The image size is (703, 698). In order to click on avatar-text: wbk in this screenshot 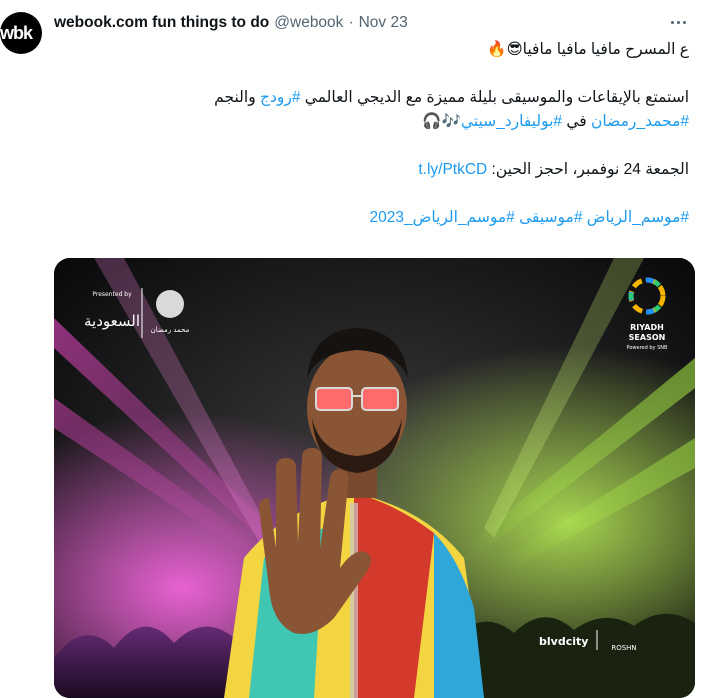, I will do `click(16, 32)`.